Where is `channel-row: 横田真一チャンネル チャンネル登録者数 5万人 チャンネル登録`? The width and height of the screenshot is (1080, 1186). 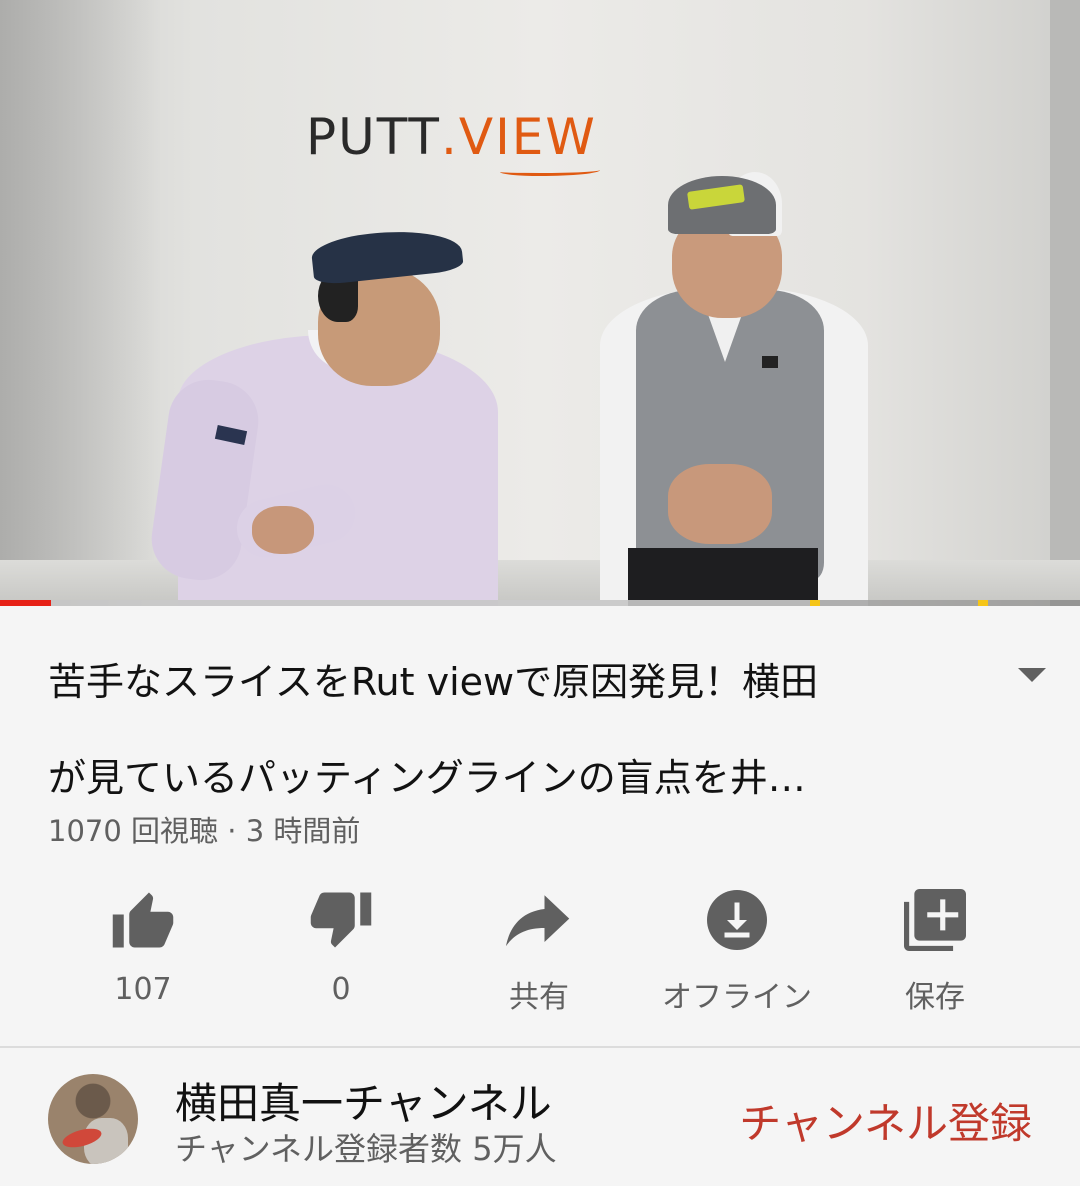
channel-row: 横田真一チャンネル チャンネル登録者数 5万人 チャンネル登録 is located at coordinates (540, 1117).